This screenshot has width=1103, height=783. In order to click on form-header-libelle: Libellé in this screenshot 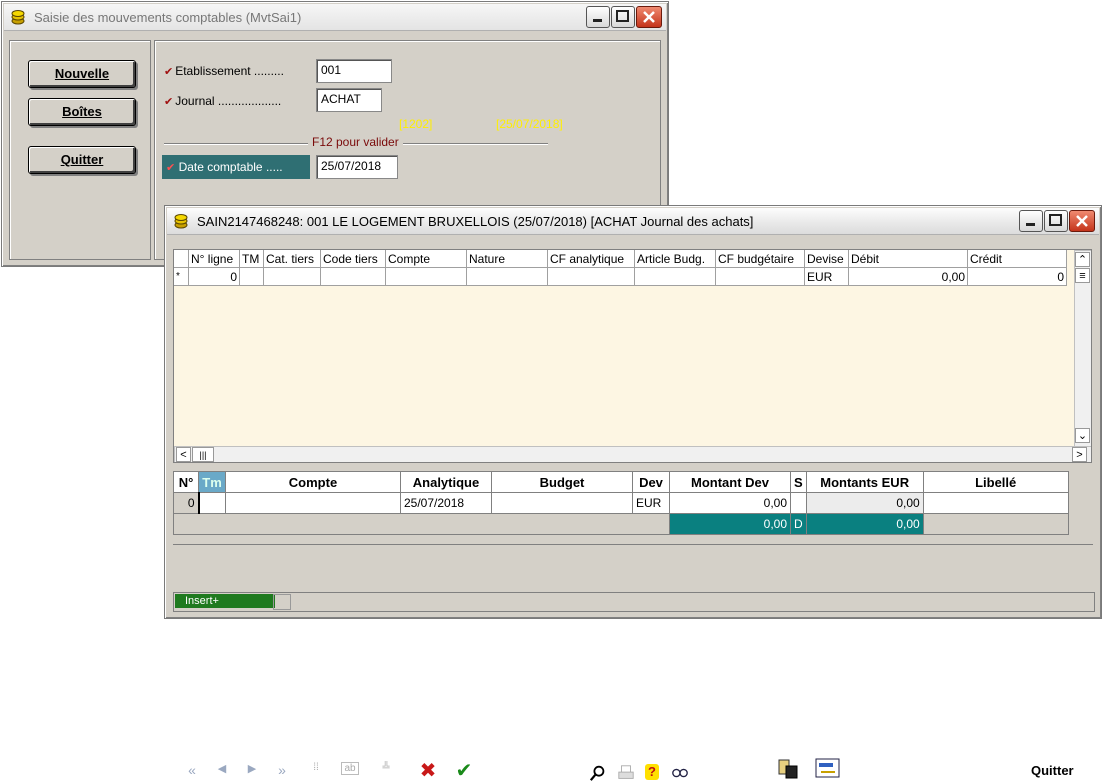, I will do `click(995, 482)`.